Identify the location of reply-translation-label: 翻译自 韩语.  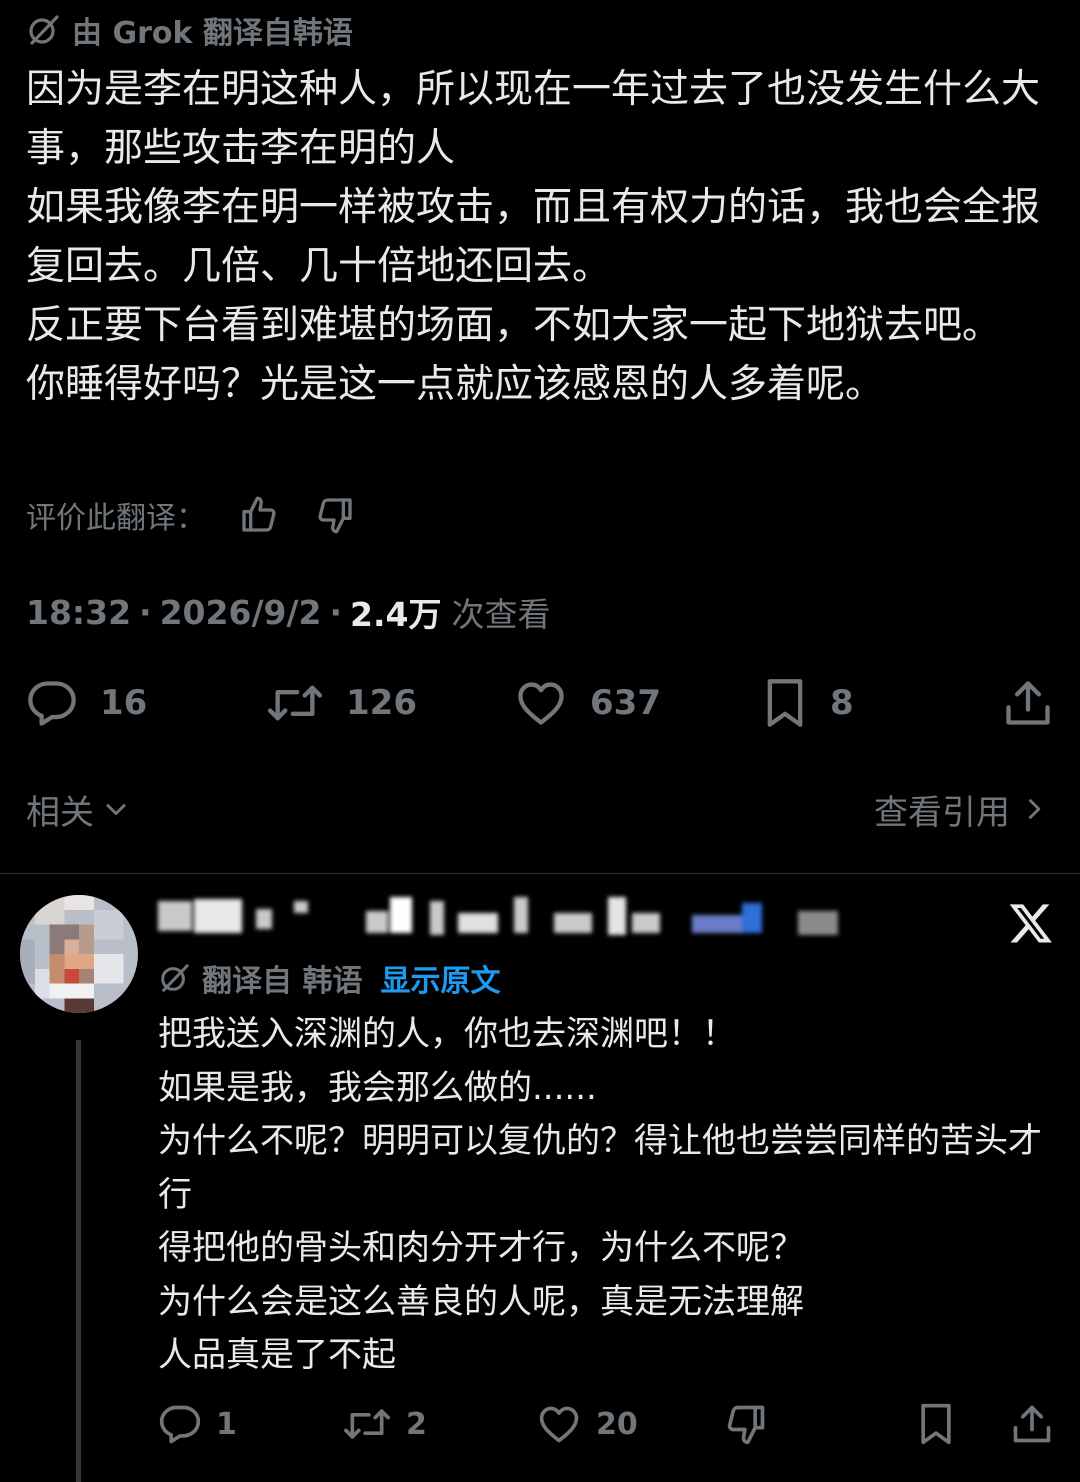
(282, 981).